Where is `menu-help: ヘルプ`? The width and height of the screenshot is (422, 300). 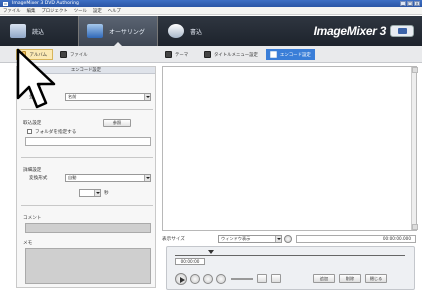
menu-help: ヘルプ is located at coordinates (114, 11).